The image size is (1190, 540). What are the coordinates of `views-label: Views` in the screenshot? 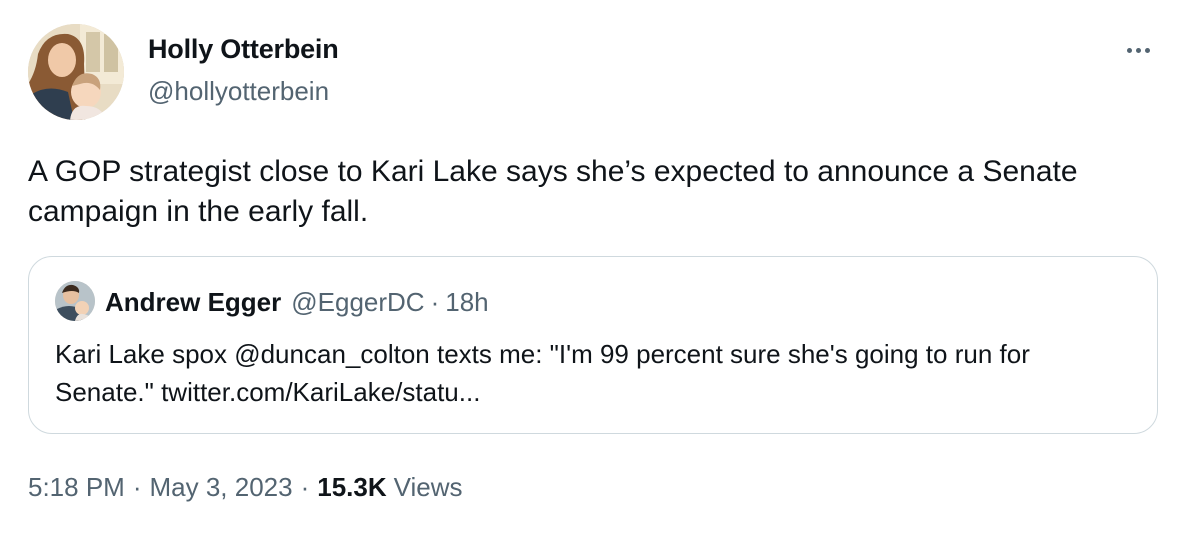 It's located at (428, 487).